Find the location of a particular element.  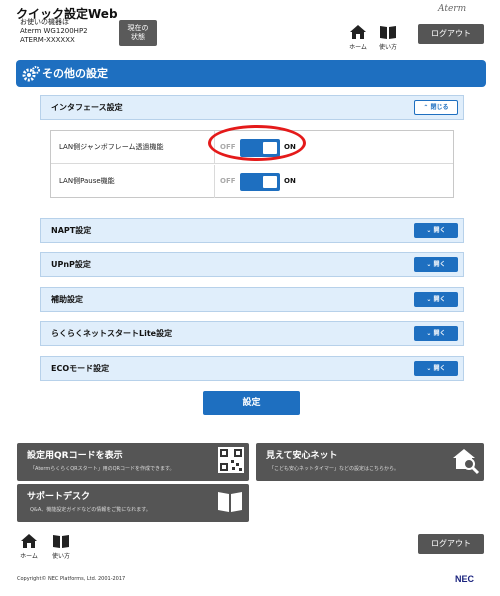

panel-title: ECOモード設定 is located at coordinates (80, 368).